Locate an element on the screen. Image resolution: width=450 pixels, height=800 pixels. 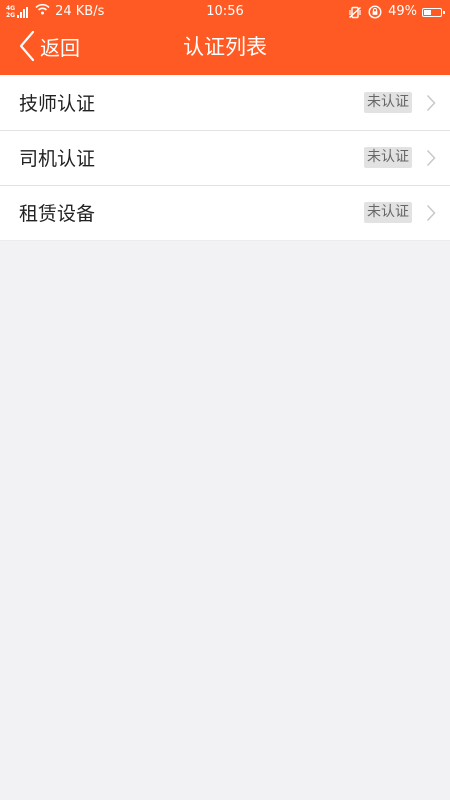
list-divider is located at coordinates (225, 240).